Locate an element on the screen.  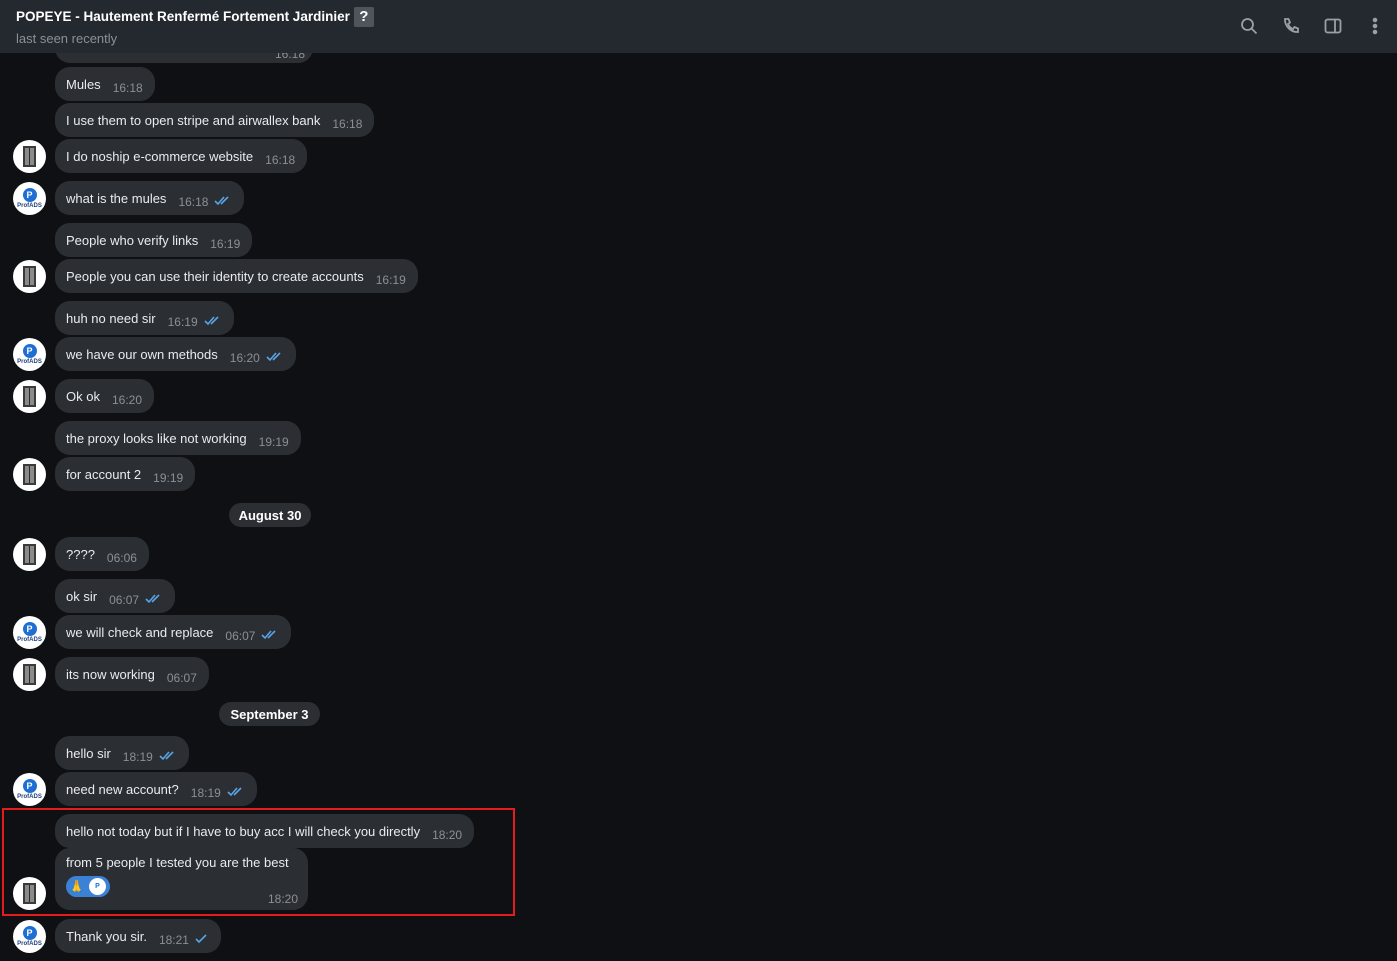
message-text: I do noship e-commerce website is located at coordinates (160, 156).